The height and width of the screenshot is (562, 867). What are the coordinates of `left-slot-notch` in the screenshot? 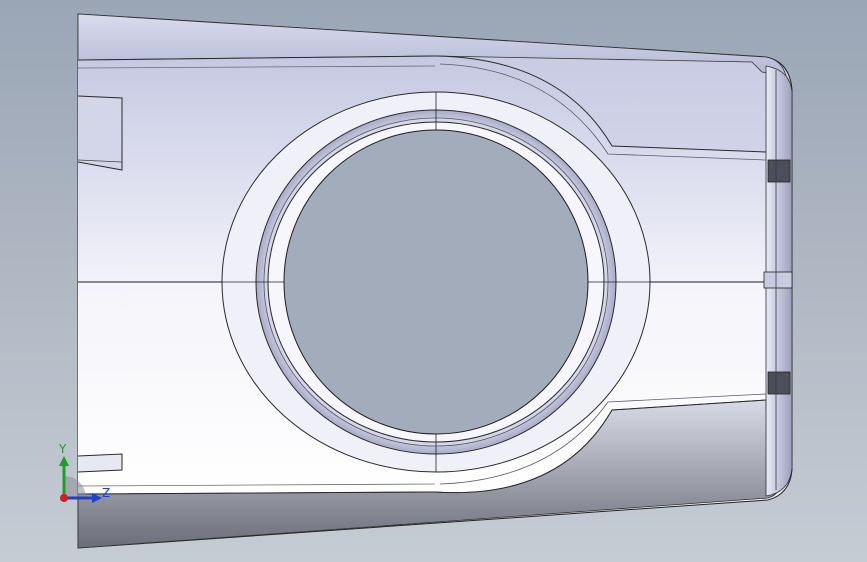 It's located at (100, 133).